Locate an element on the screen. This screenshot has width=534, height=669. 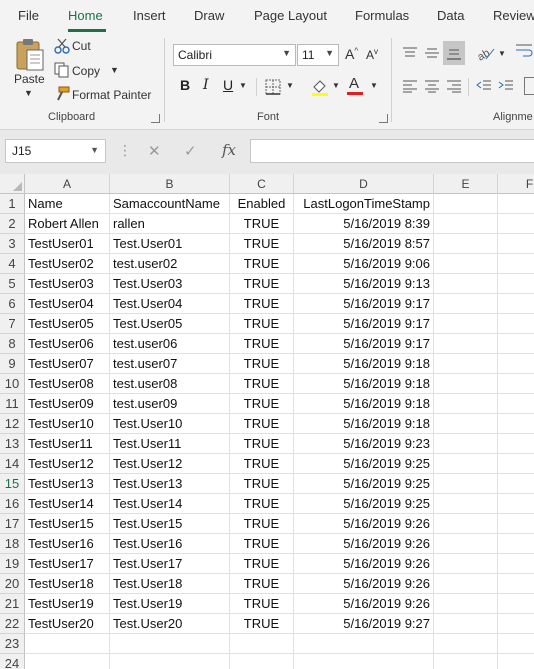
row-header-4: 4 is located at coordinates (12, 264).